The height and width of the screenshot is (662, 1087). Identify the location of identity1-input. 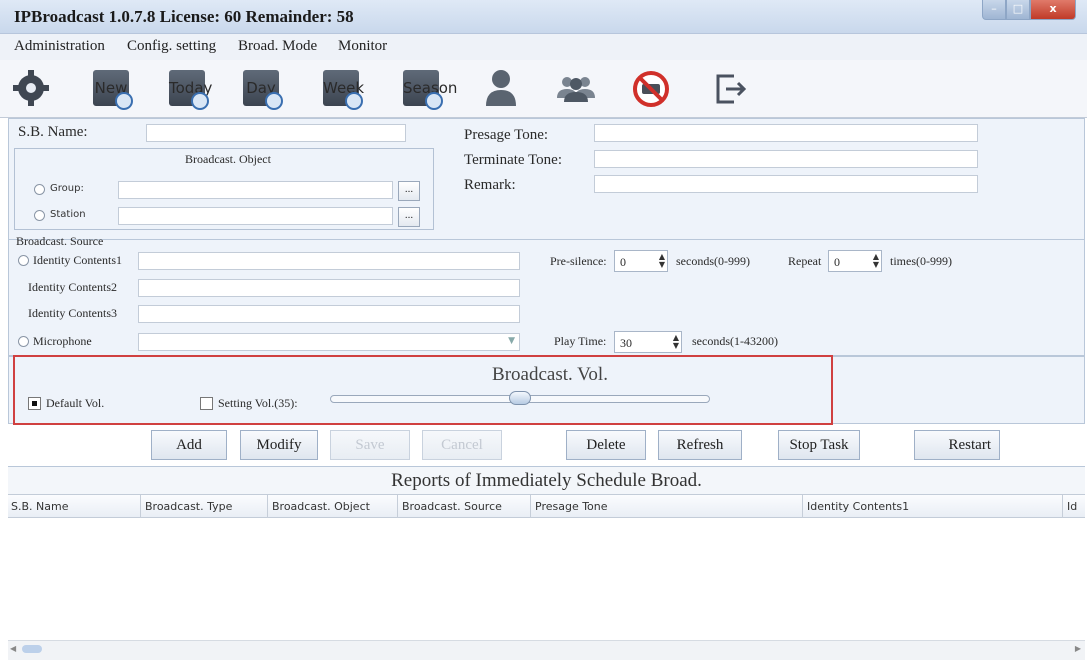
(329, 261).